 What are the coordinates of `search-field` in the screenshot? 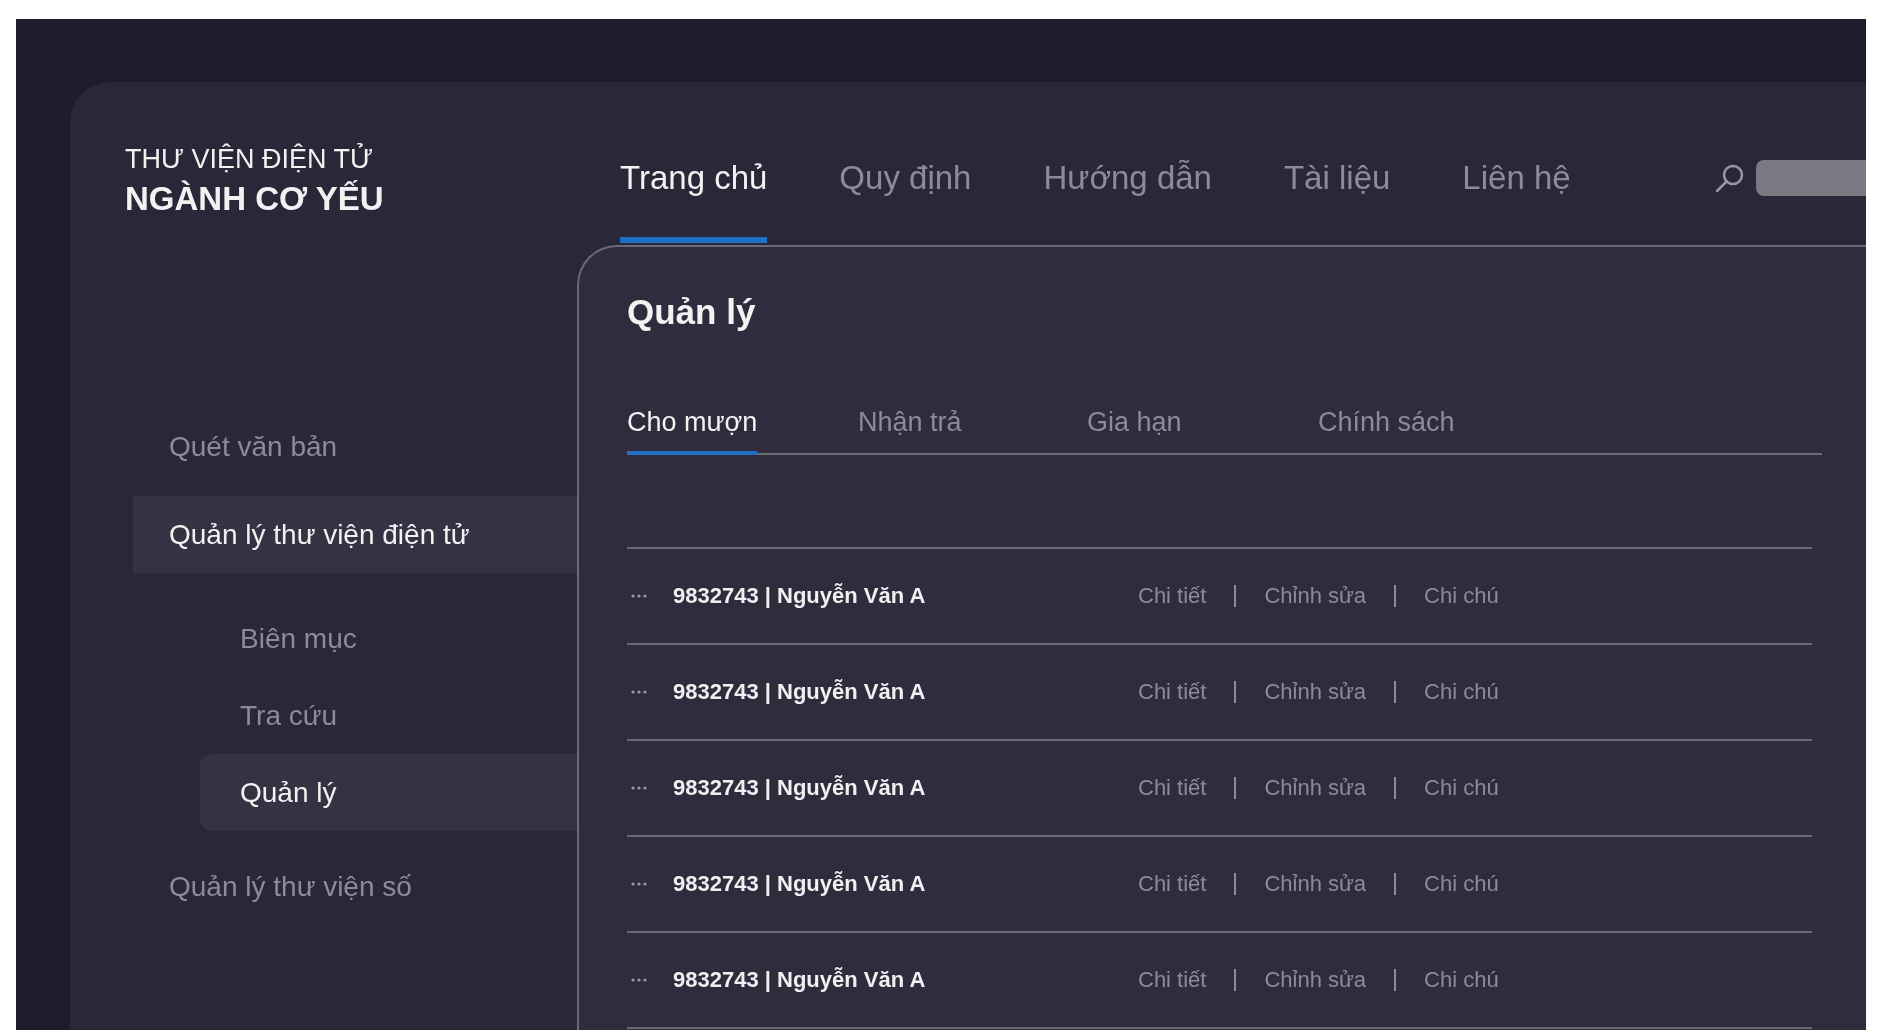 It's located at (1811, 178).